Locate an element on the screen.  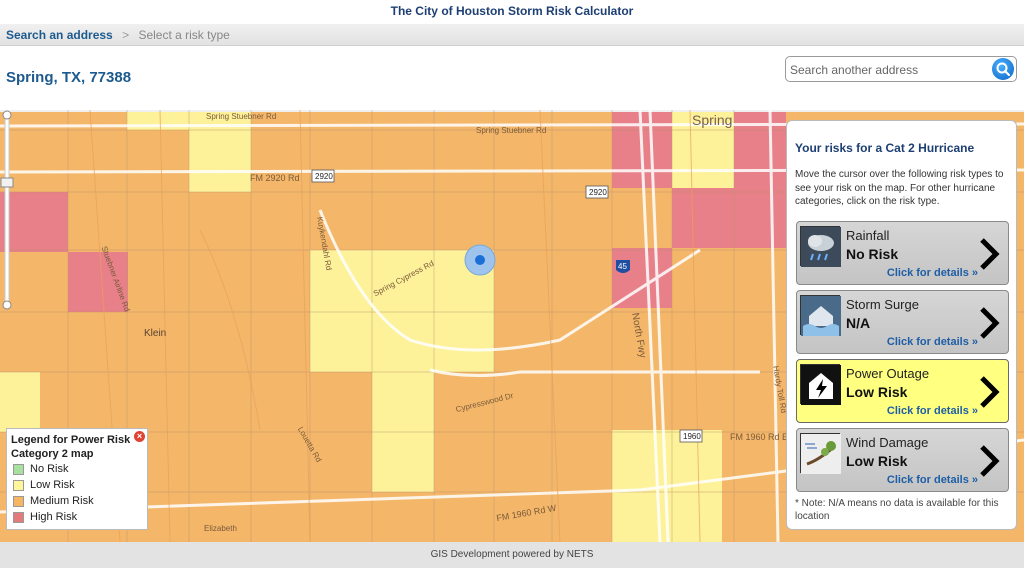
risk-card-name: Storm Surge is located at coordinates (882, 304).